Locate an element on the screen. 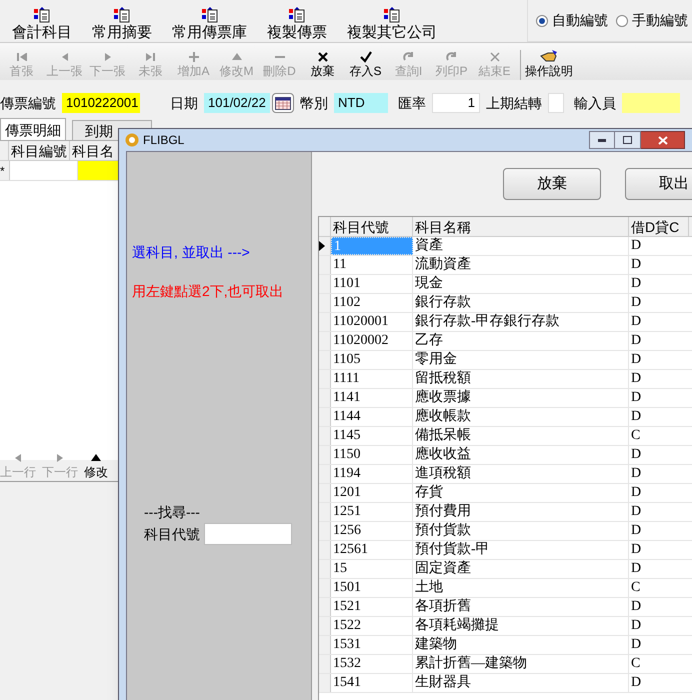 This screenshot has width=692, height=700. voucher-number-field: 1010222001 is located at coordinates (101, 103).